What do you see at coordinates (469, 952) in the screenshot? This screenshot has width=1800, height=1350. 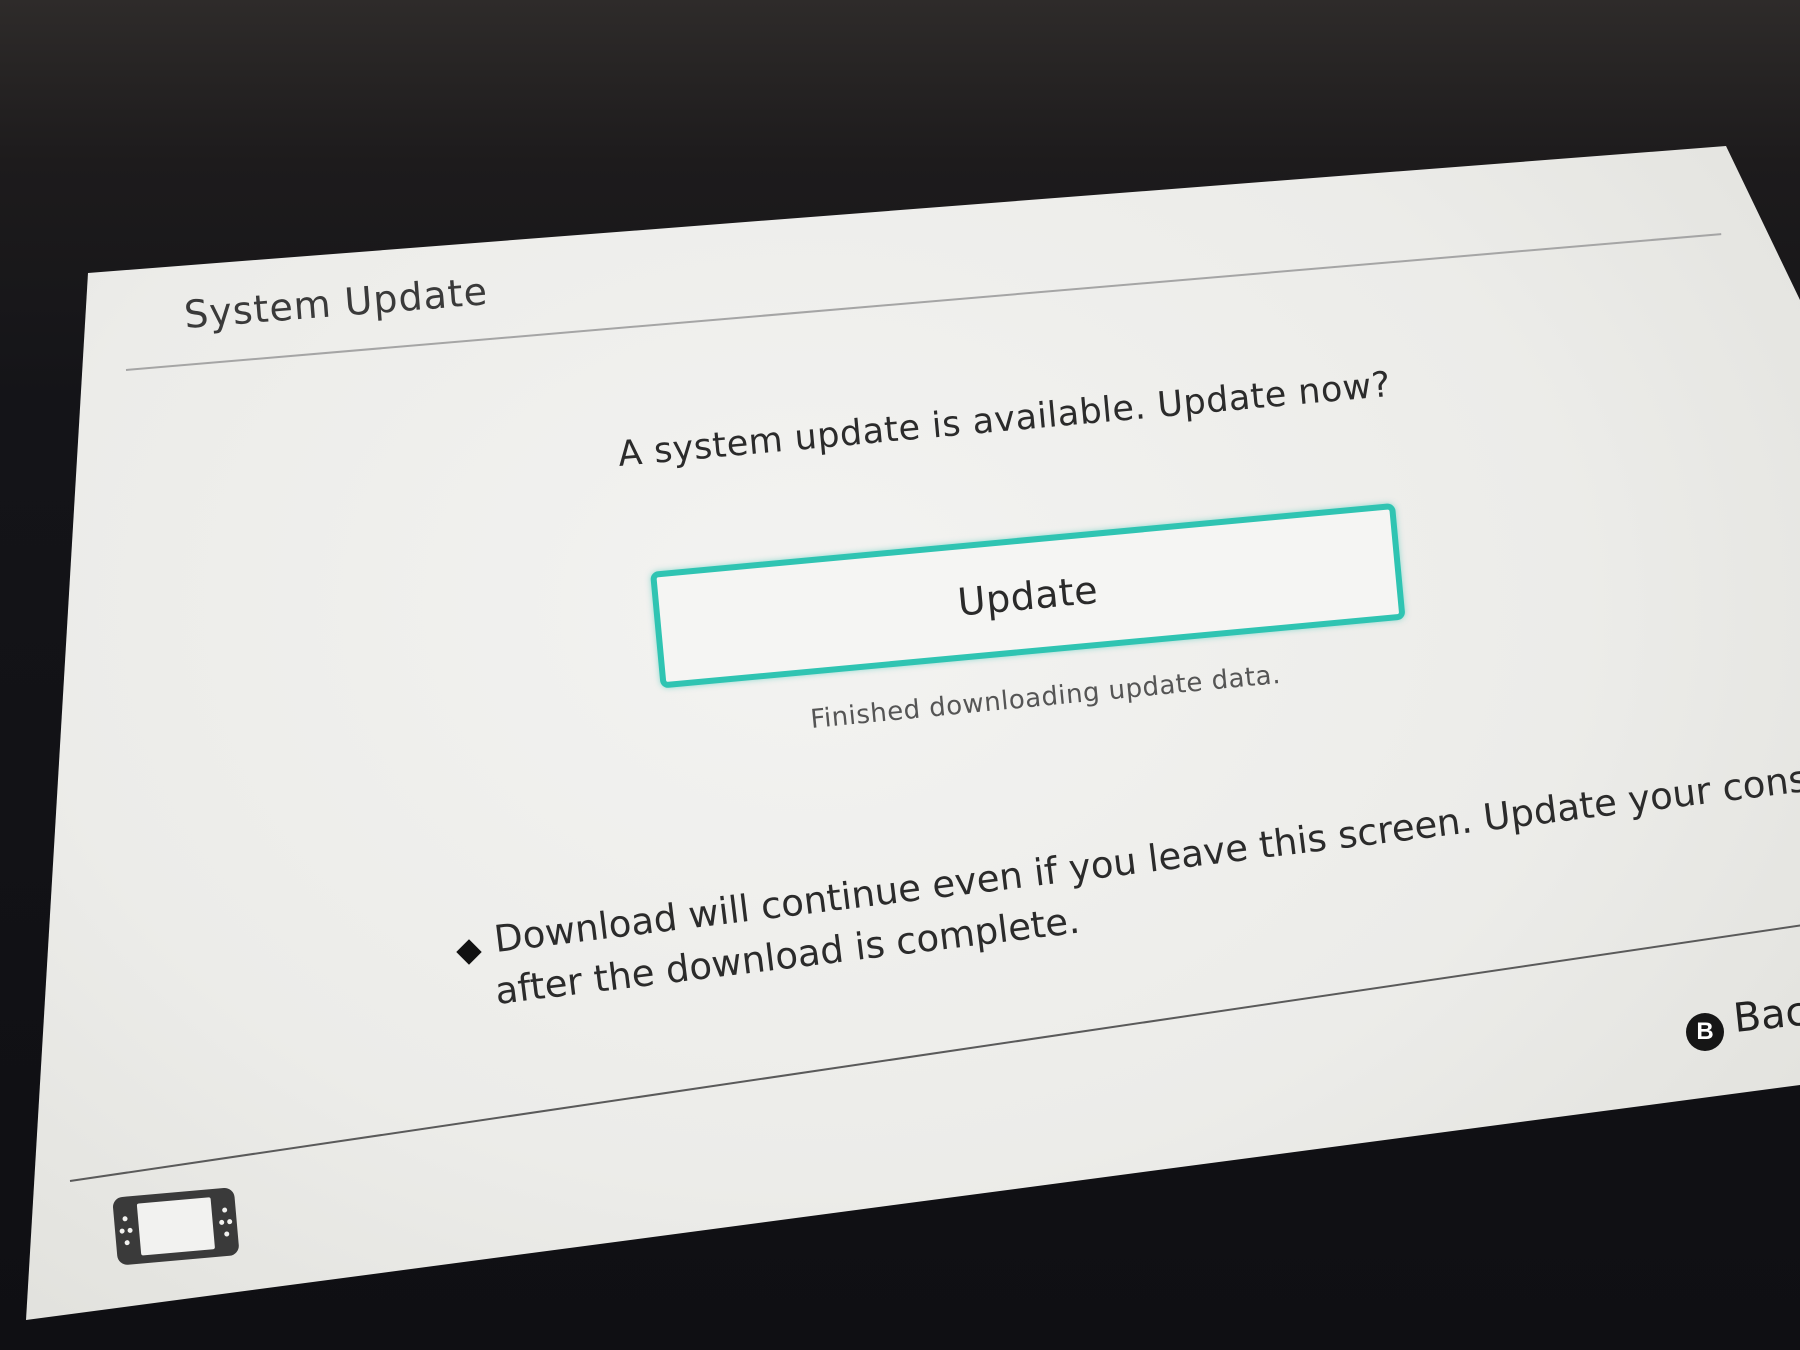 I see `bullet-diamond-icon` at bounding box center [469, 952].